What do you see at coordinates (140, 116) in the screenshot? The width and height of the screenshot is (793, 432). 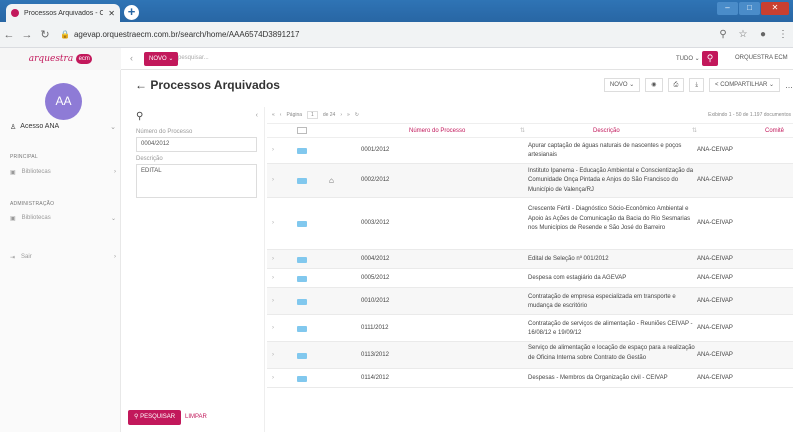 I see `search-icon: ⚲` at bounding box center [140, 116].